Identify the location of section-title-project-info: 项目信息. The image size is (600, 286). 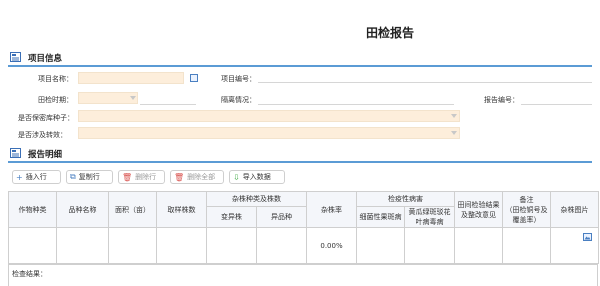
(45, 59).